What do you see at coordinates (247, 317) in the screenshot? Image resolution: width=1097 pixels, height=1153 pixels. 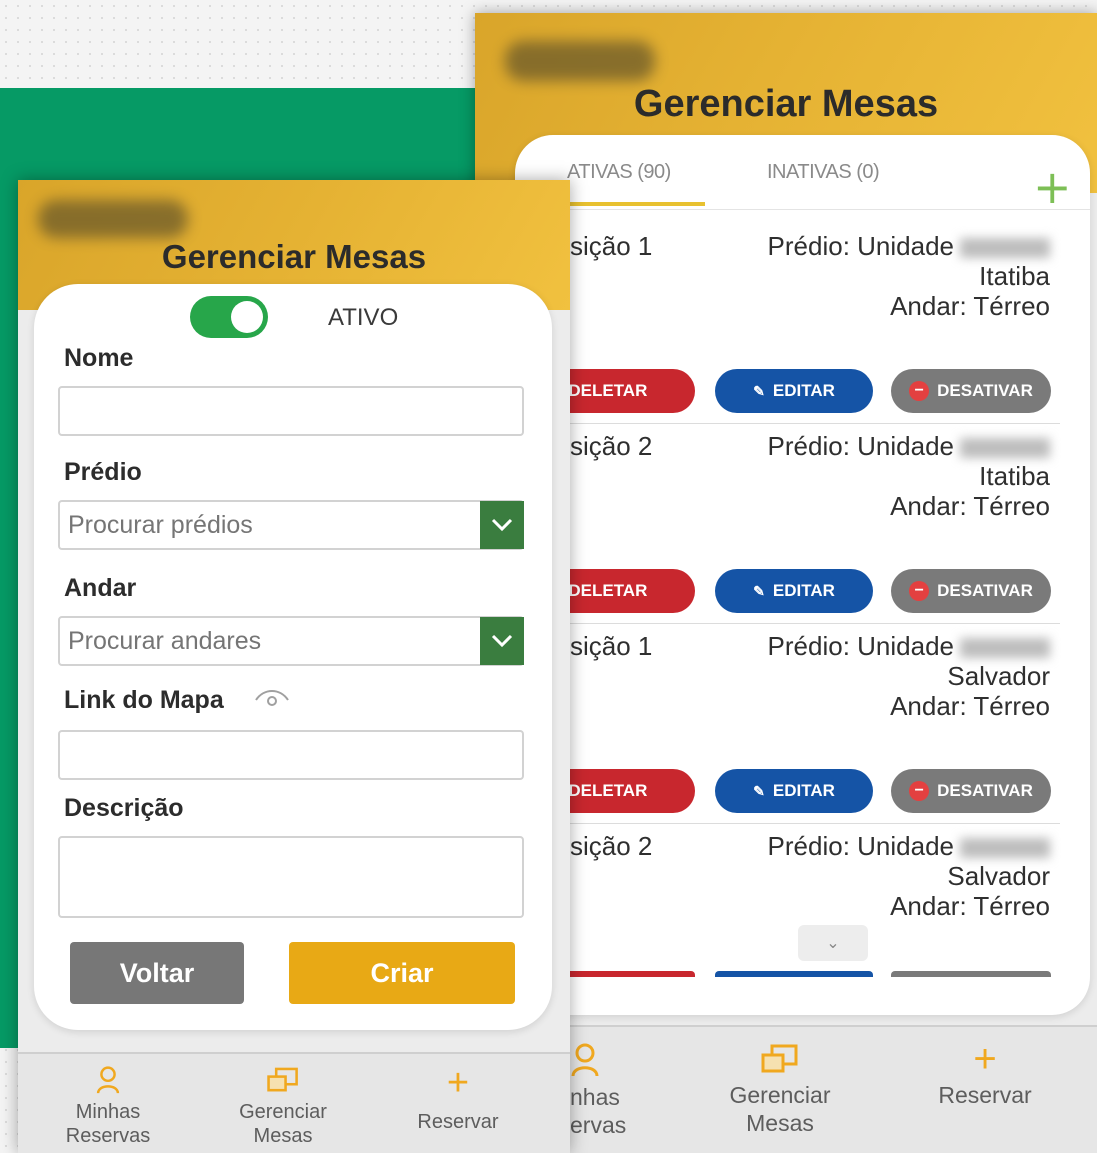 I see `toggle-knob` at bounding box center [247, 317].